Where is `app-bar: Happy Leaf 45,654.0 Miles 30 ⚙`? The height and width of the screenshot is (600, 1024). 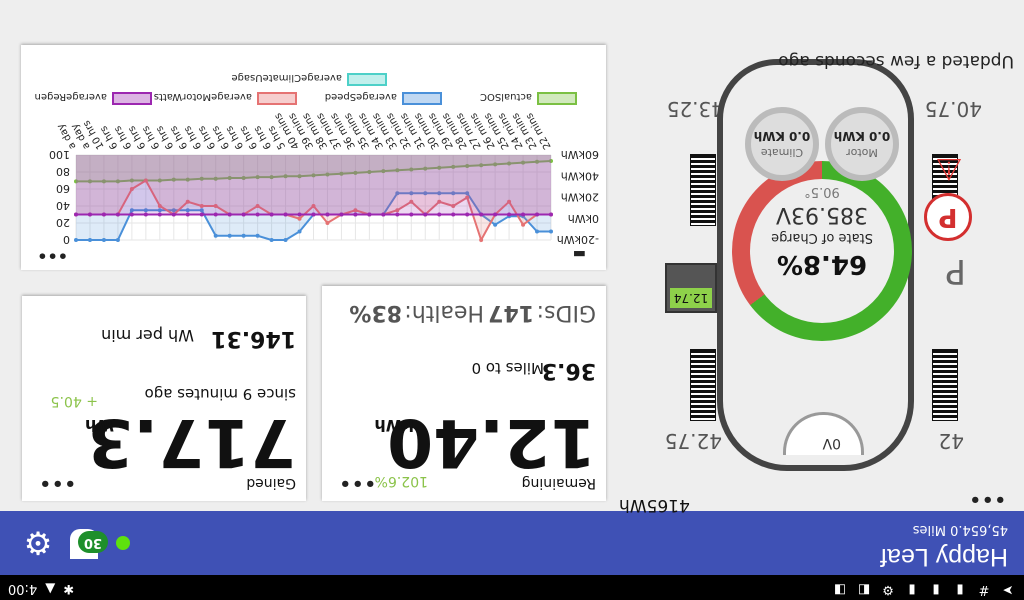 app-bar: Happy Leaf 45,654.0 Miles 30 ⚙ is located at coordinates (512, 543).